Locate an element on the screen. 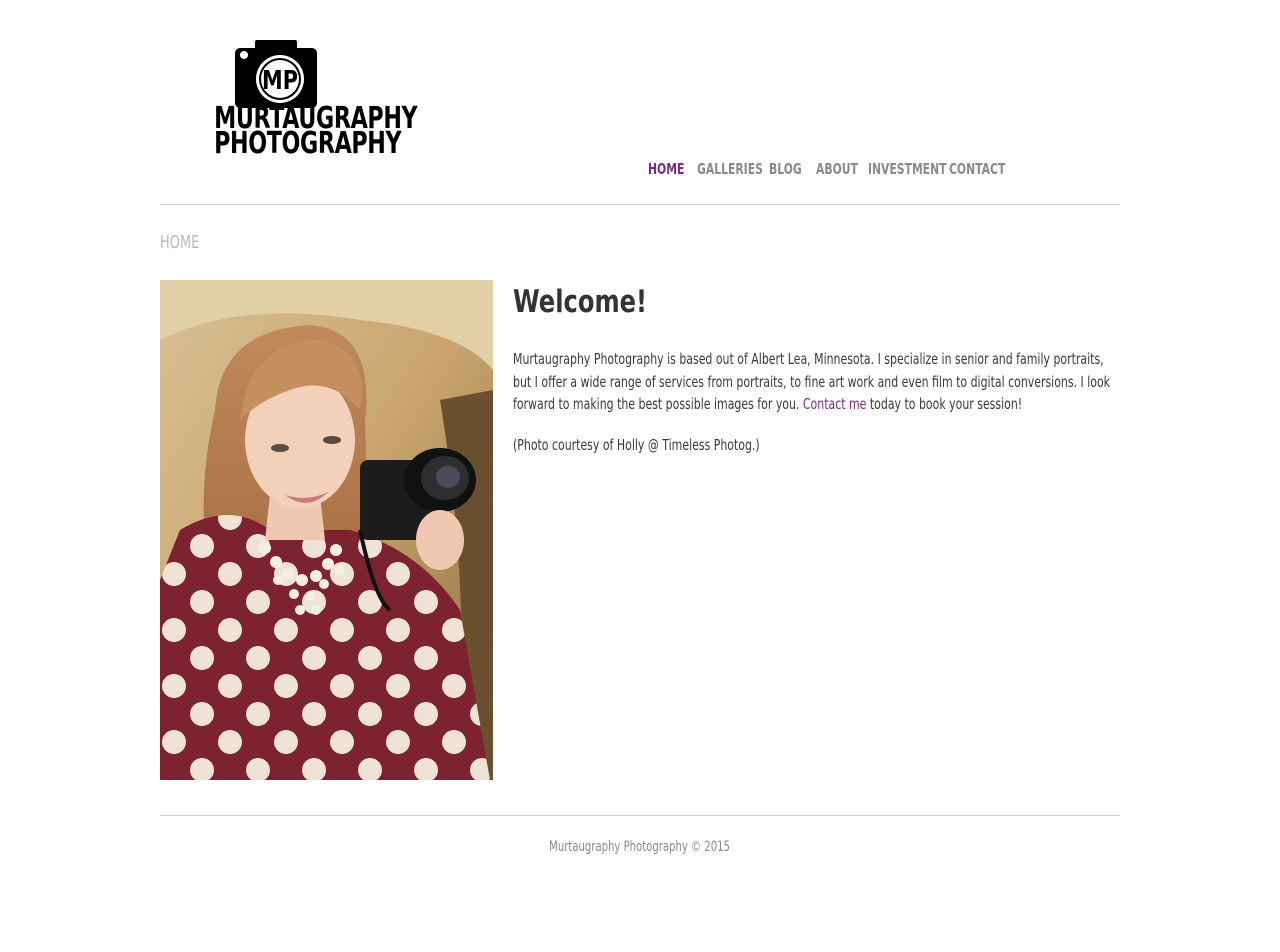 Image resolution: width=1280 pixels, height=952 pixels. site-logo: MP MURTAUGRAPHY PHOTOGRAPHY is located at coordinates (305, 102).